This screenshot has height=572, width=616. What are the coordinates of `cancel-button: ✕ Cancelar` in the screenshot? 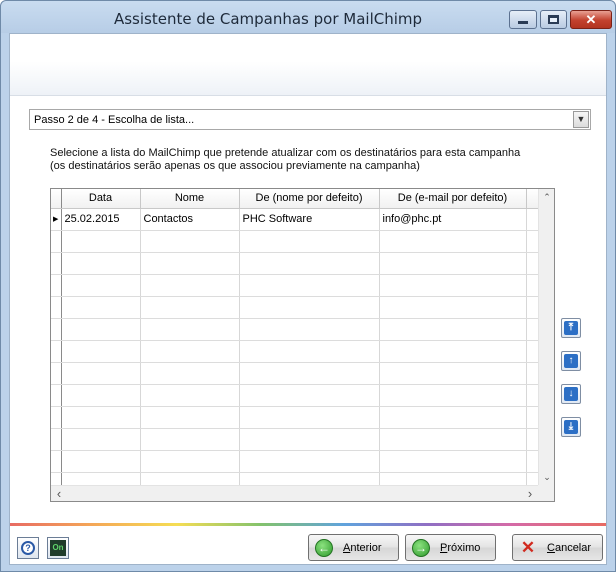 It's located at (557, 547).